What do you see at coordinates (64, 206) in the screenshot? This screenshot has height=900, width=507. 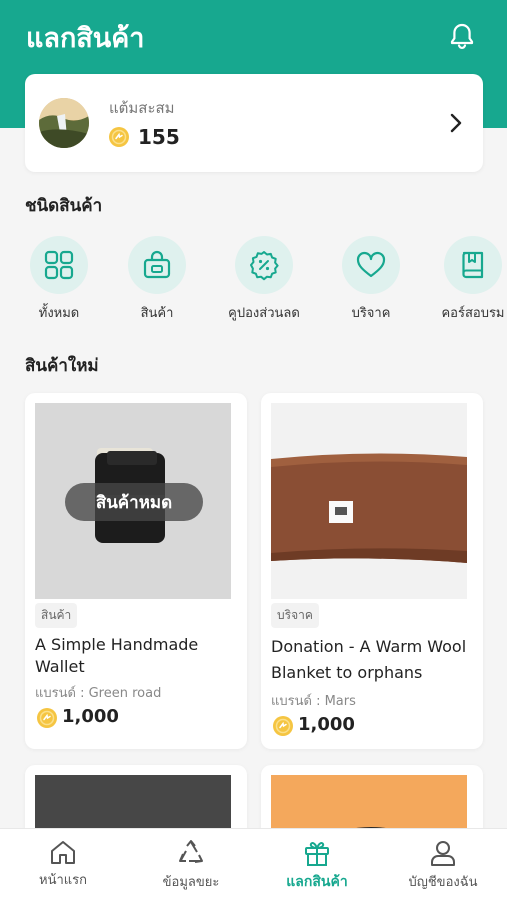 I see `categories-title: ชนิดสินค้า` at bounding box center [64, 206].